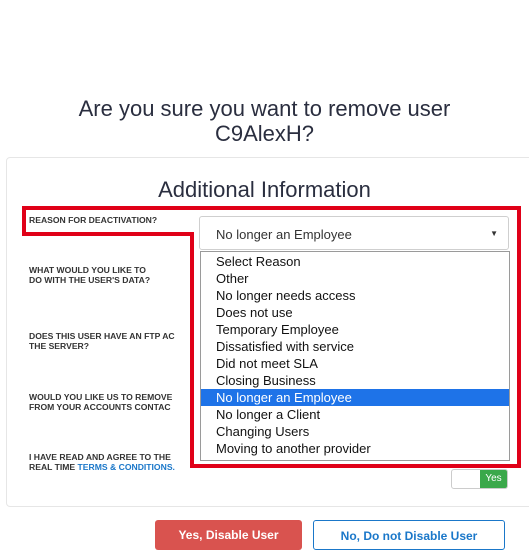 The height and width of the screenshot is (551, 529). Describe the element at coordinates (355, 431) in the screenshot. I see `dropdown-option: Changing Users` at that location.